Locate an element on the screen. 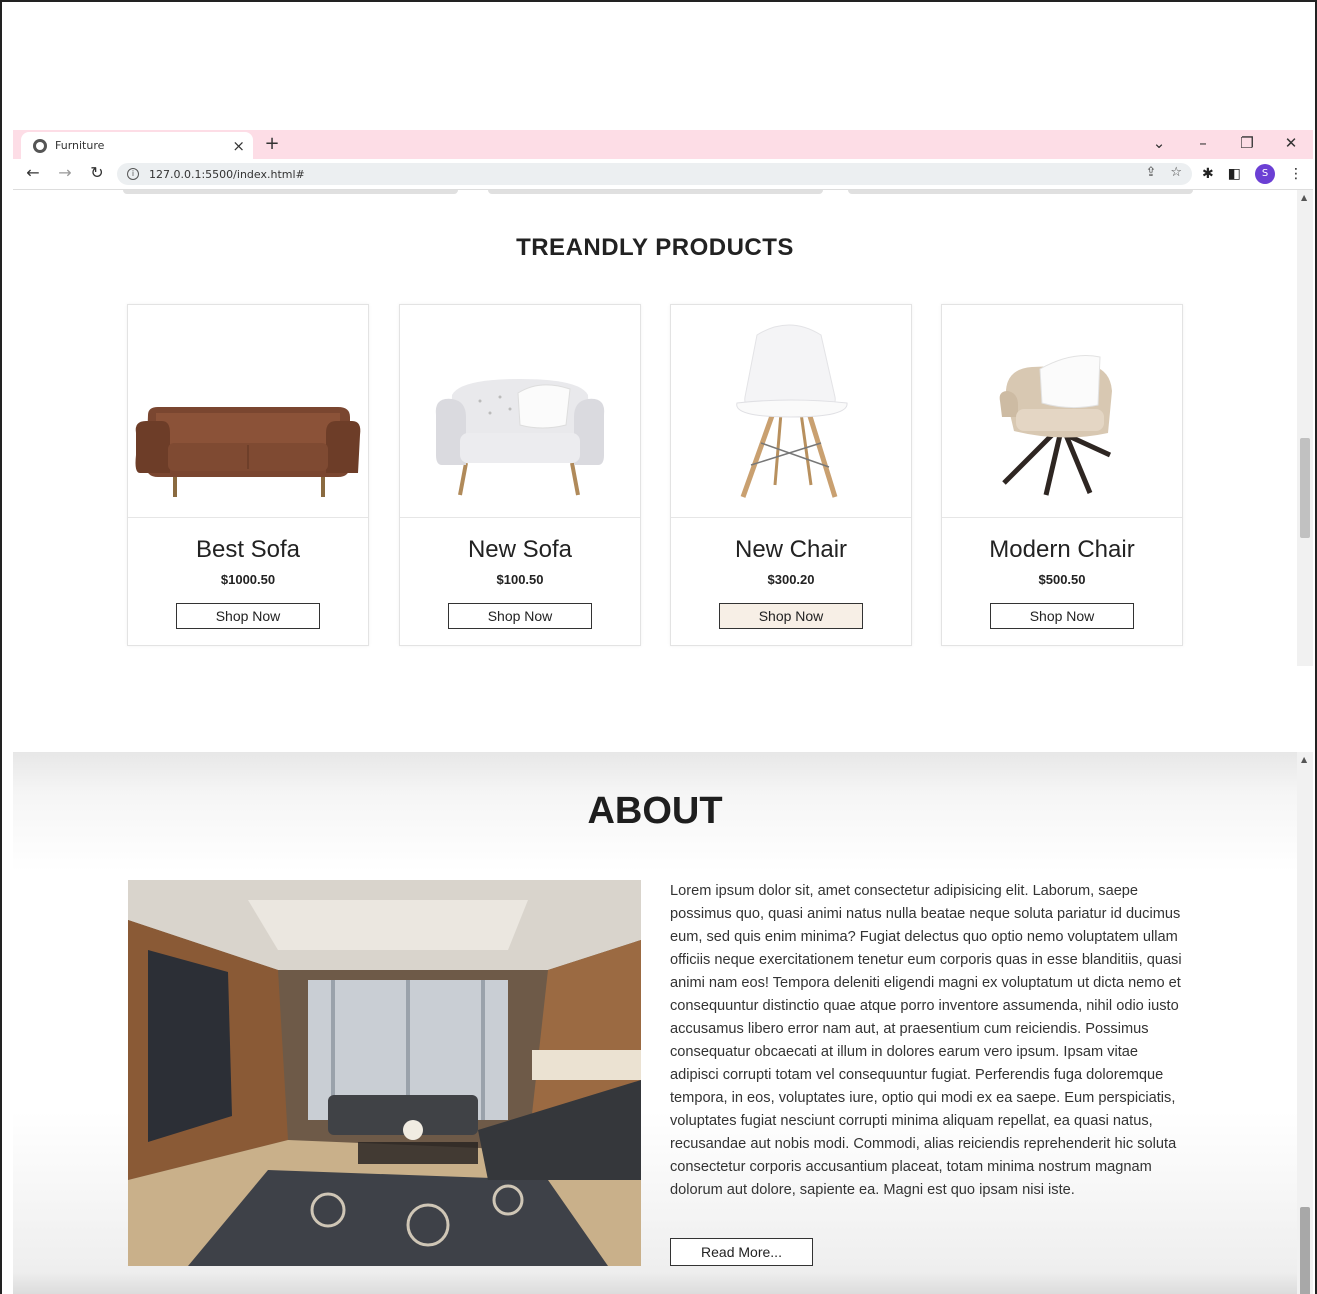 The width and height of the screenshot is (1317, 1294). back-arrow-icon: ← is located at coordinates (33, 172).